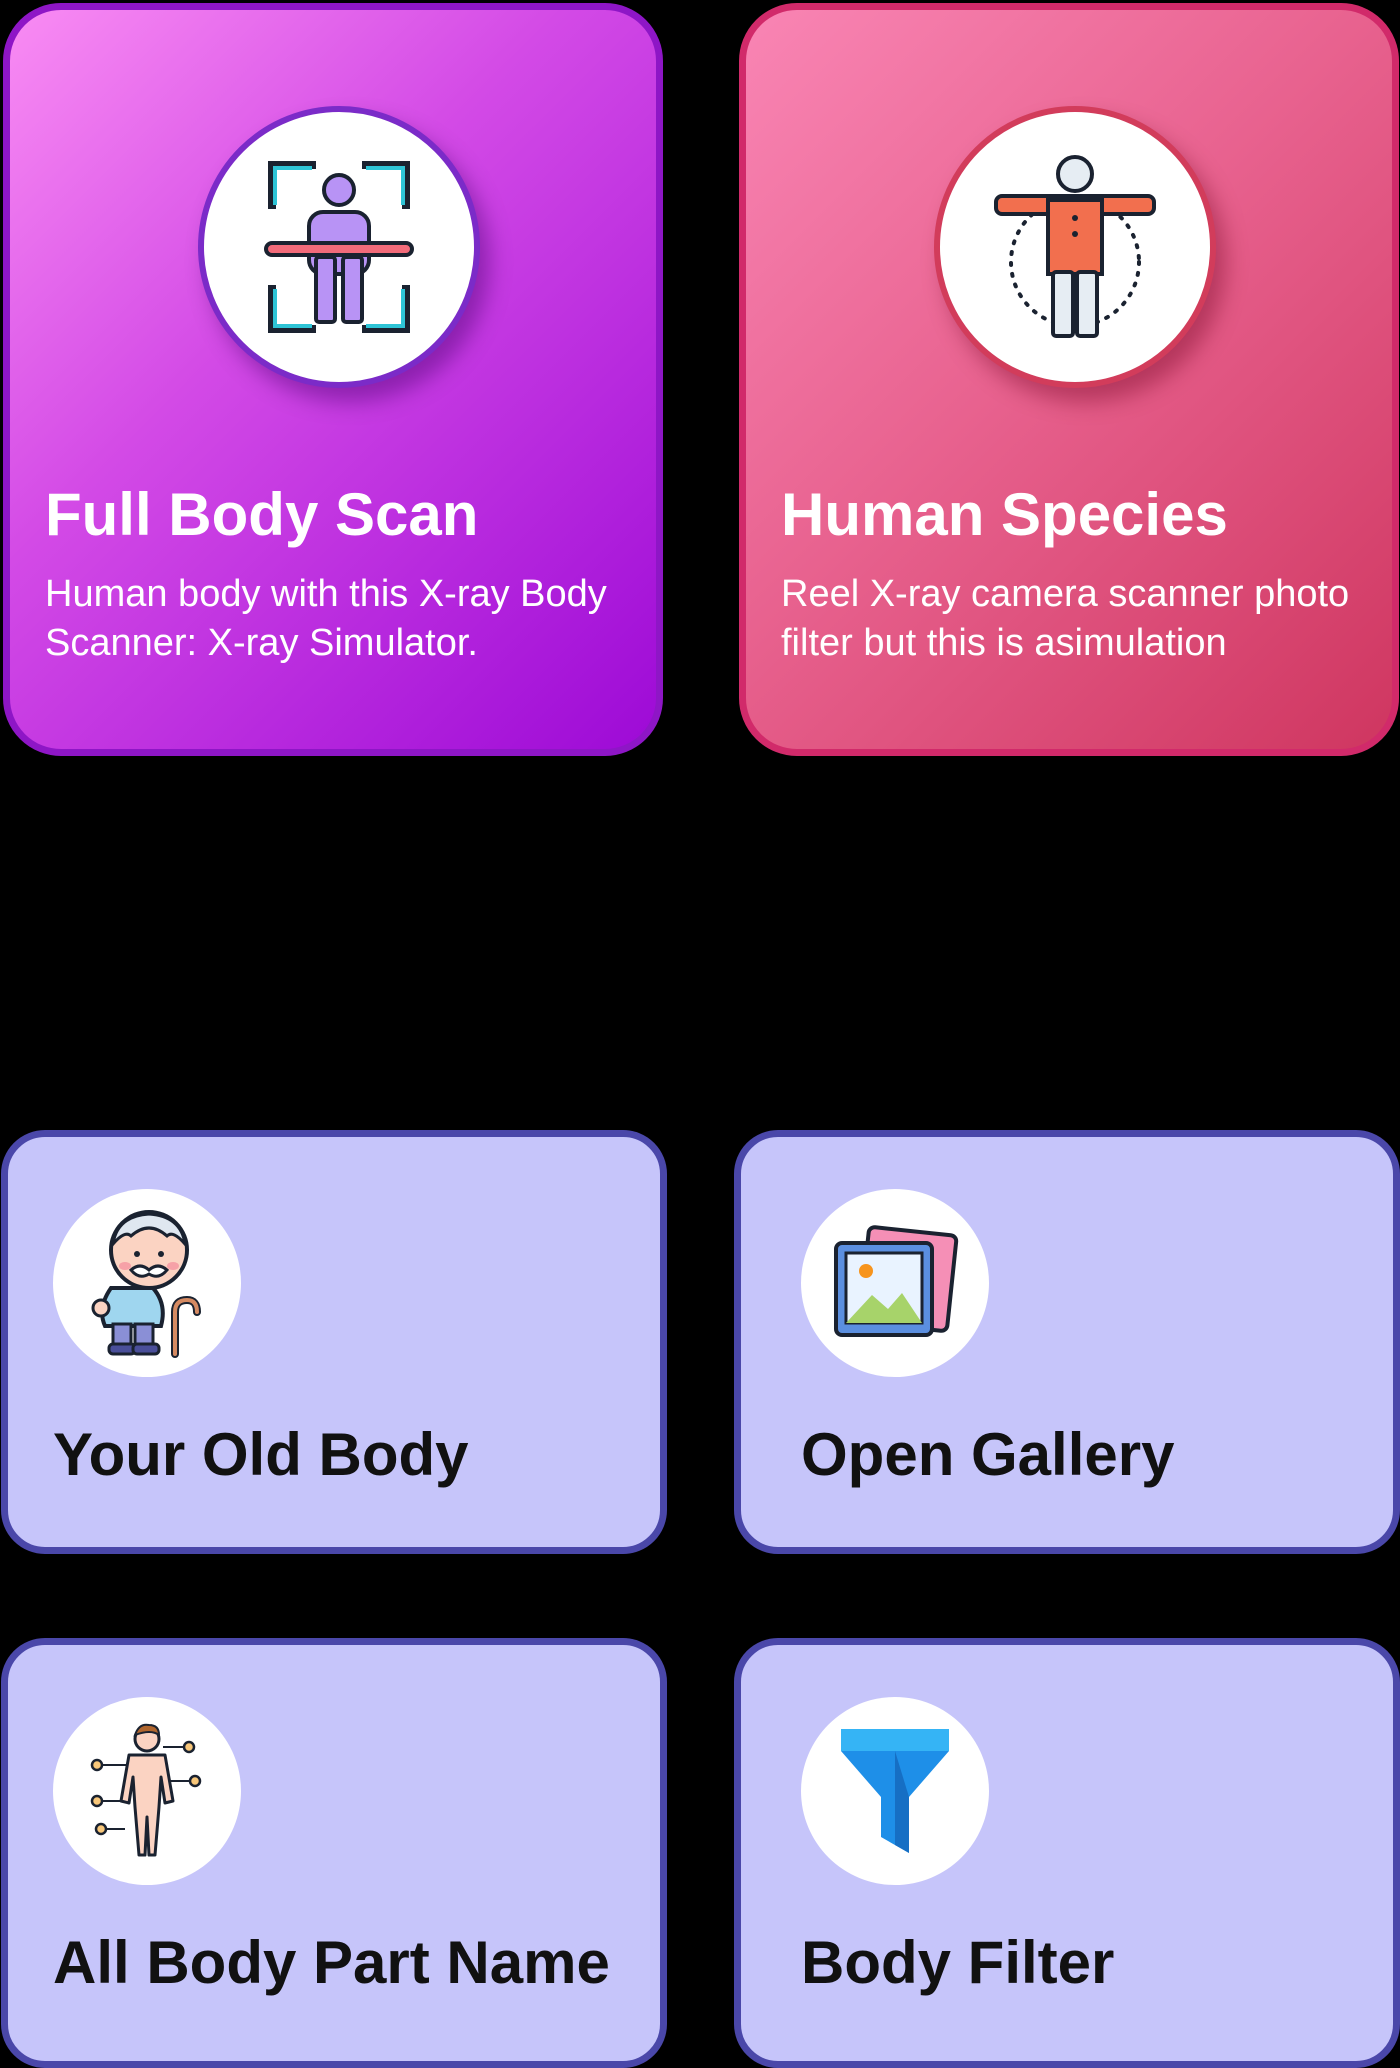 Image resolution: width=1400 pixels, height=2068 pixels. What do you see at coordinates (958, 1962) in the screenshot?
I see `card-title: Body Filter` at bounding box center [958, 1962].